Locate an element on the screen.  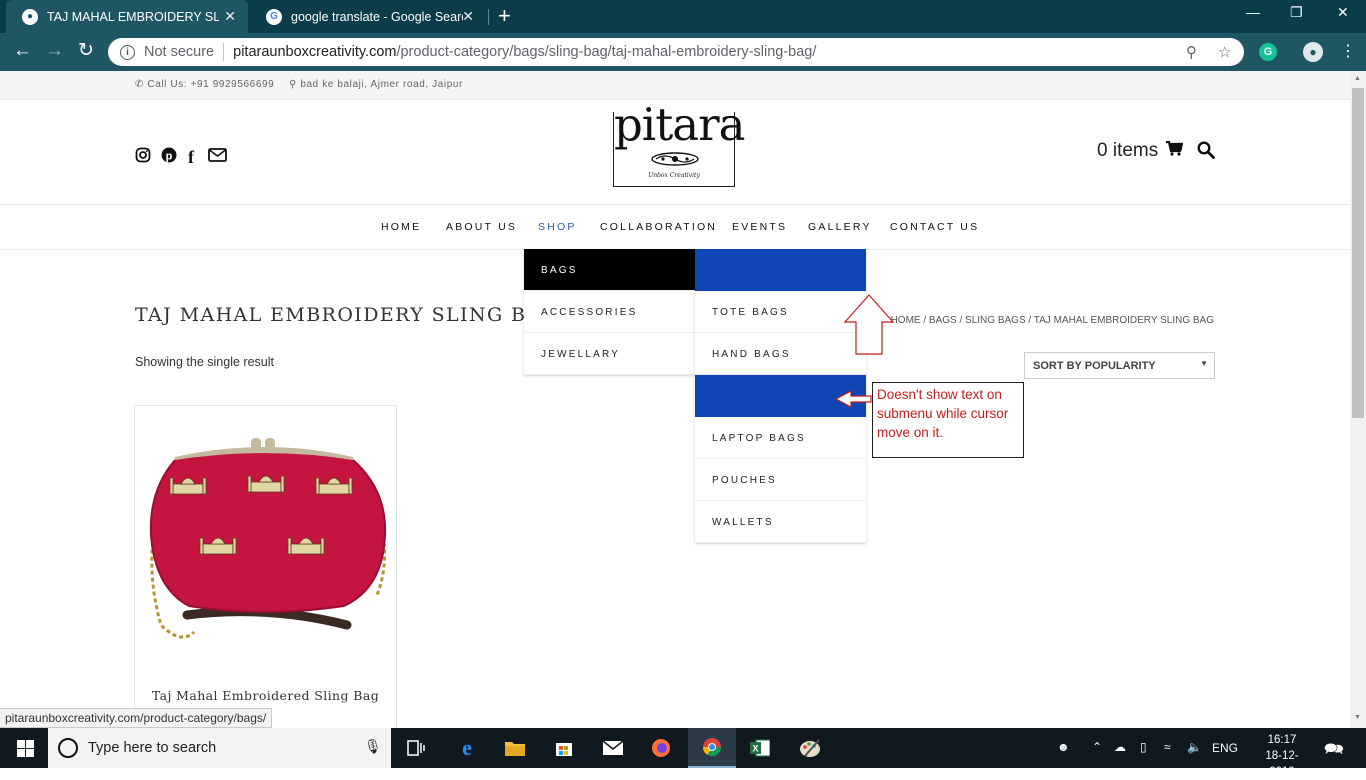
people-icon: ☻ is located at coordinates (1063, 747).